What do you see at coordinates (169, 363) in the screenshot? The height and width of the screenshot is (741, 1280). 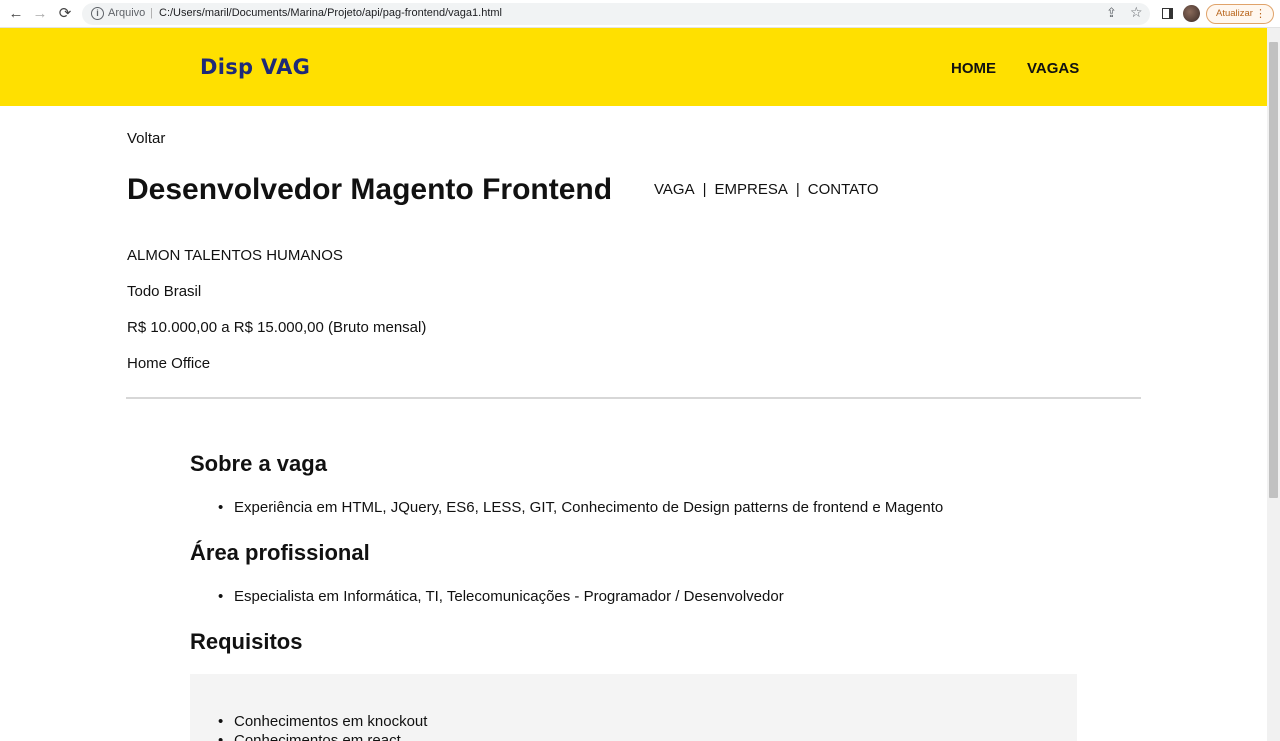 I see `work-mode: Home Office` at bounding box center [169, 363].